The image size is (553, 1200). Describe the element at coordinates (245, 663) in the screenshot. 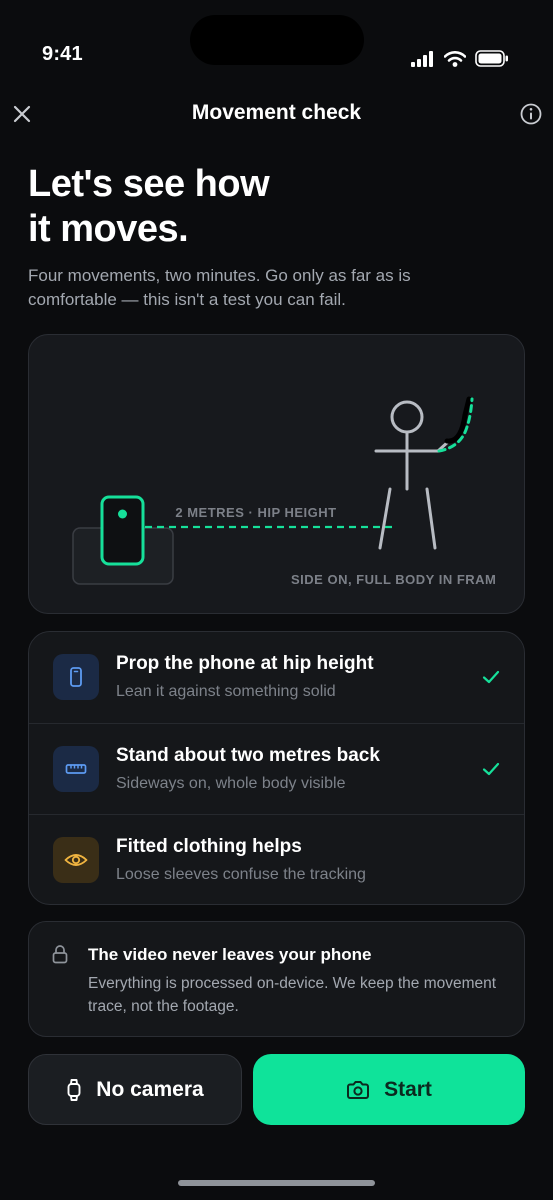

I see `step-title: Prop the phone at hip height` at that location.